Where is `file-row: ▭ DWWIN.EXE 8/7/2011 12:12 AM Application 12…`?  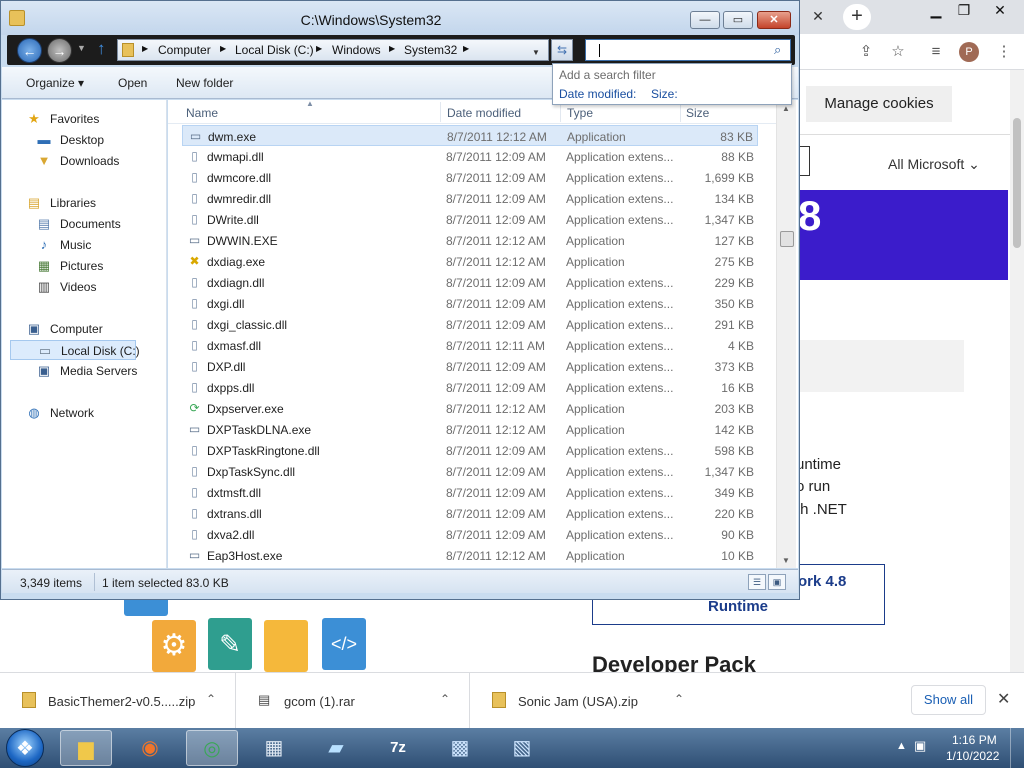 file-row: ▭ DWWIN.EXE 8/7/2011 12:12 AM Application 12… is located at coordinates (470, 240).